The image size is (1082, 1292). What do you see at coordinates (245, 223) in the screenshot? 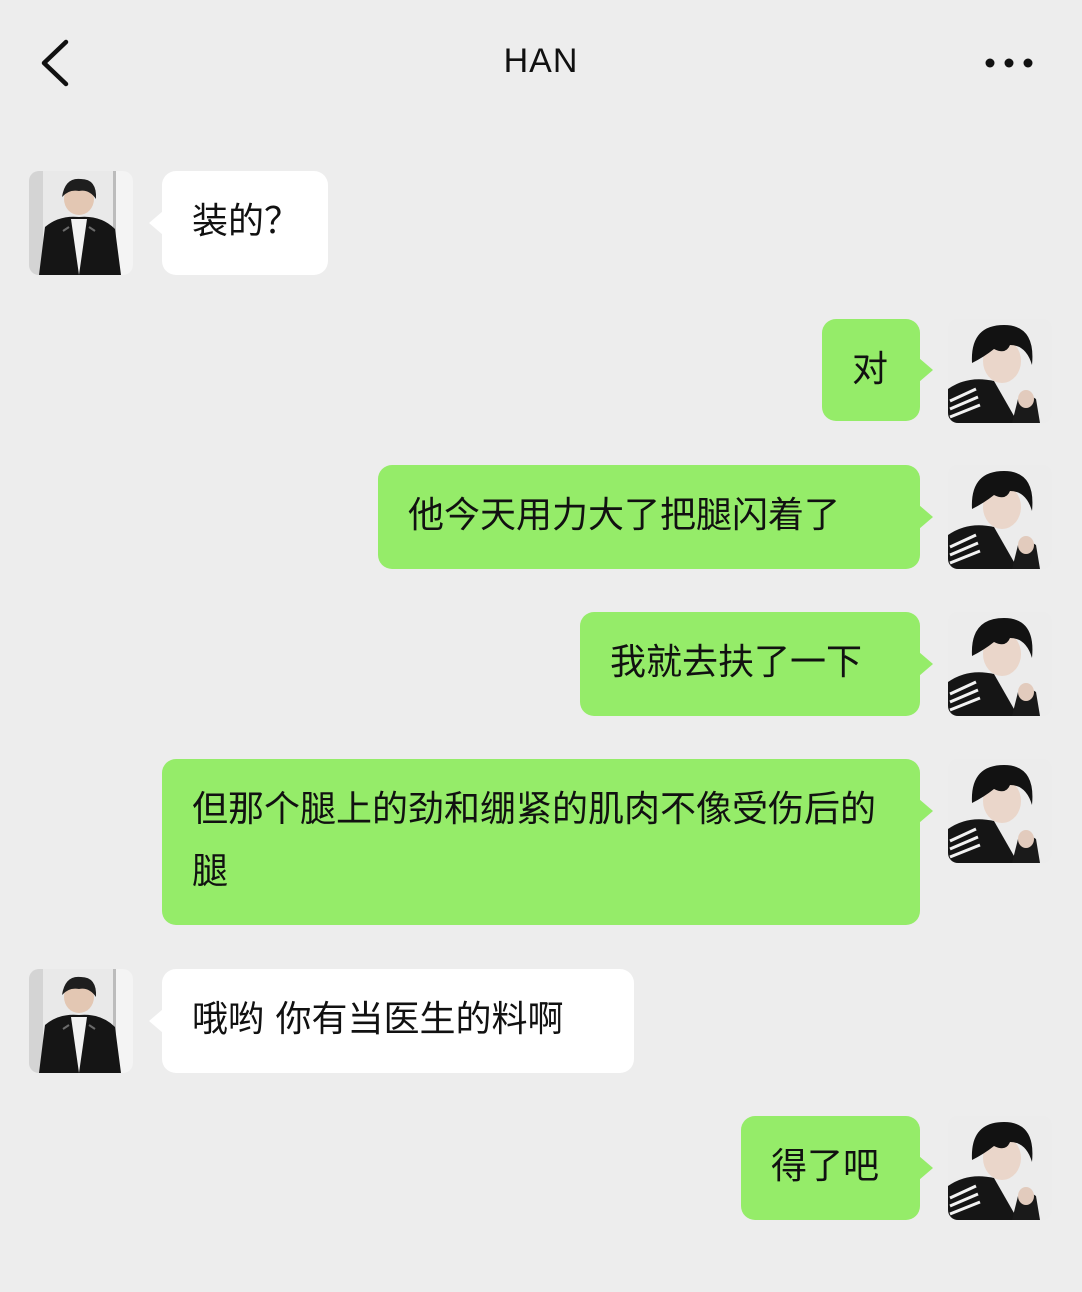
I see `incoming-bubble: 装的？` at bounding box center [245, 223].